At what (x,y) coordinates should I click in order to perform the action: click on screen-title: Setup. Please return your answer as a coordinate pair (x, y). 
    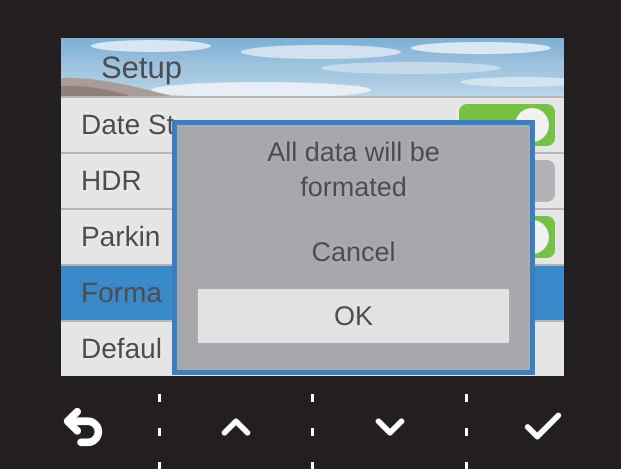
    Looking at the image, I should click on (141, 68).